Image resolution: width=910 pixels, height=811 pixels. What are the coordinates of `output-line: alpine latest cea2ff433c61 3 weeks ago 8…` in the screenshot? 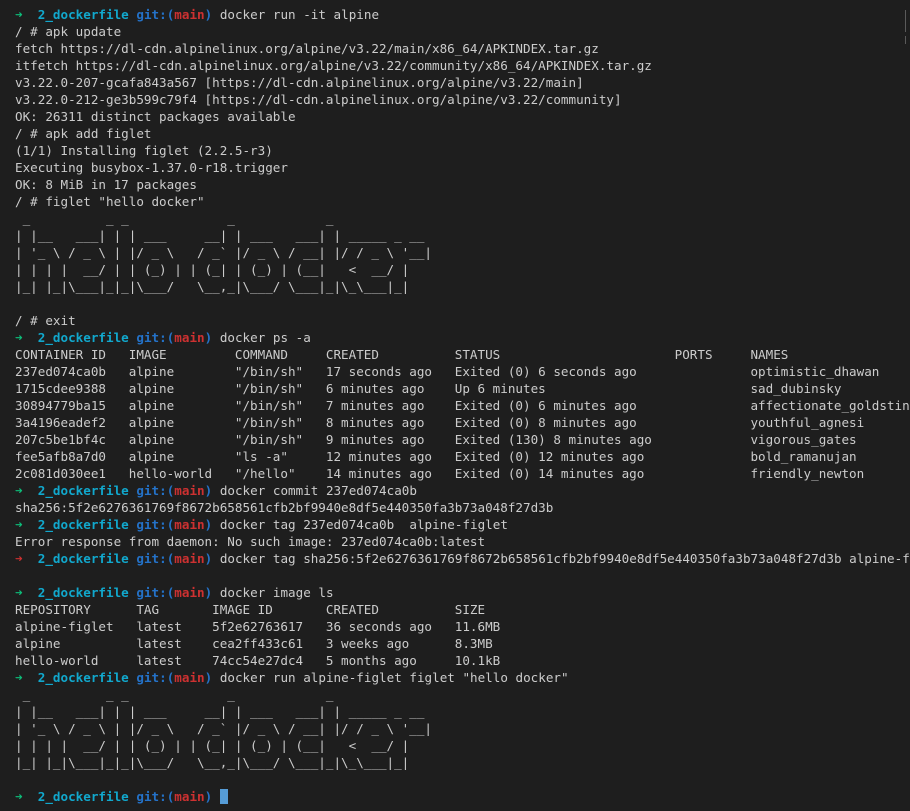 It's located at (462, 643).